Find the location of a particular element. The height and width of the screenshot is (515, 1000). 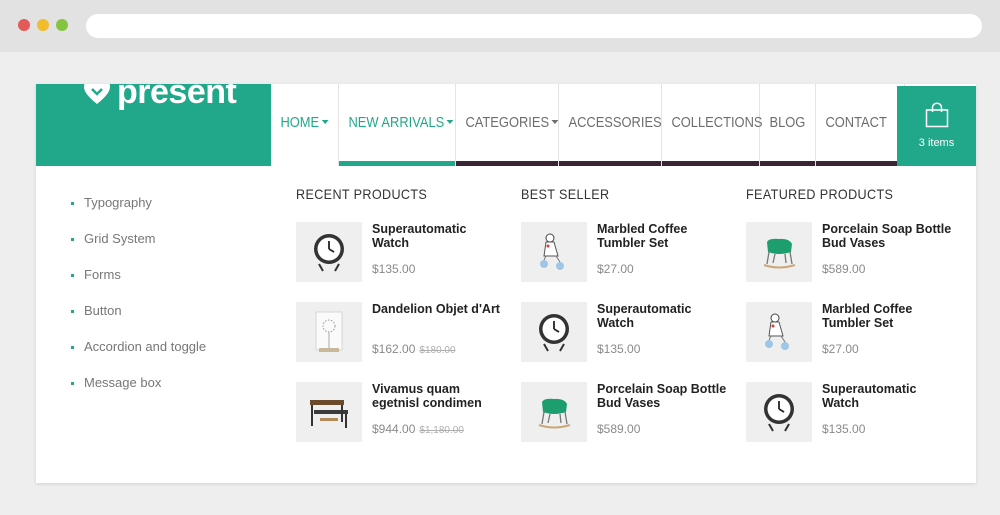

product-name: Dandelion Objet d'Art is located at coordinates (437, 309).